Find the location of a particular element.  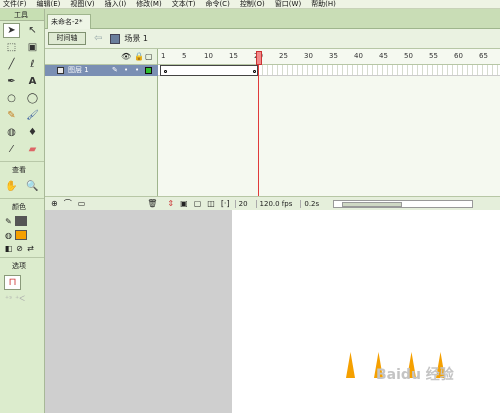

watermark: Baidu 经验 is located at coordinates (415, 375).